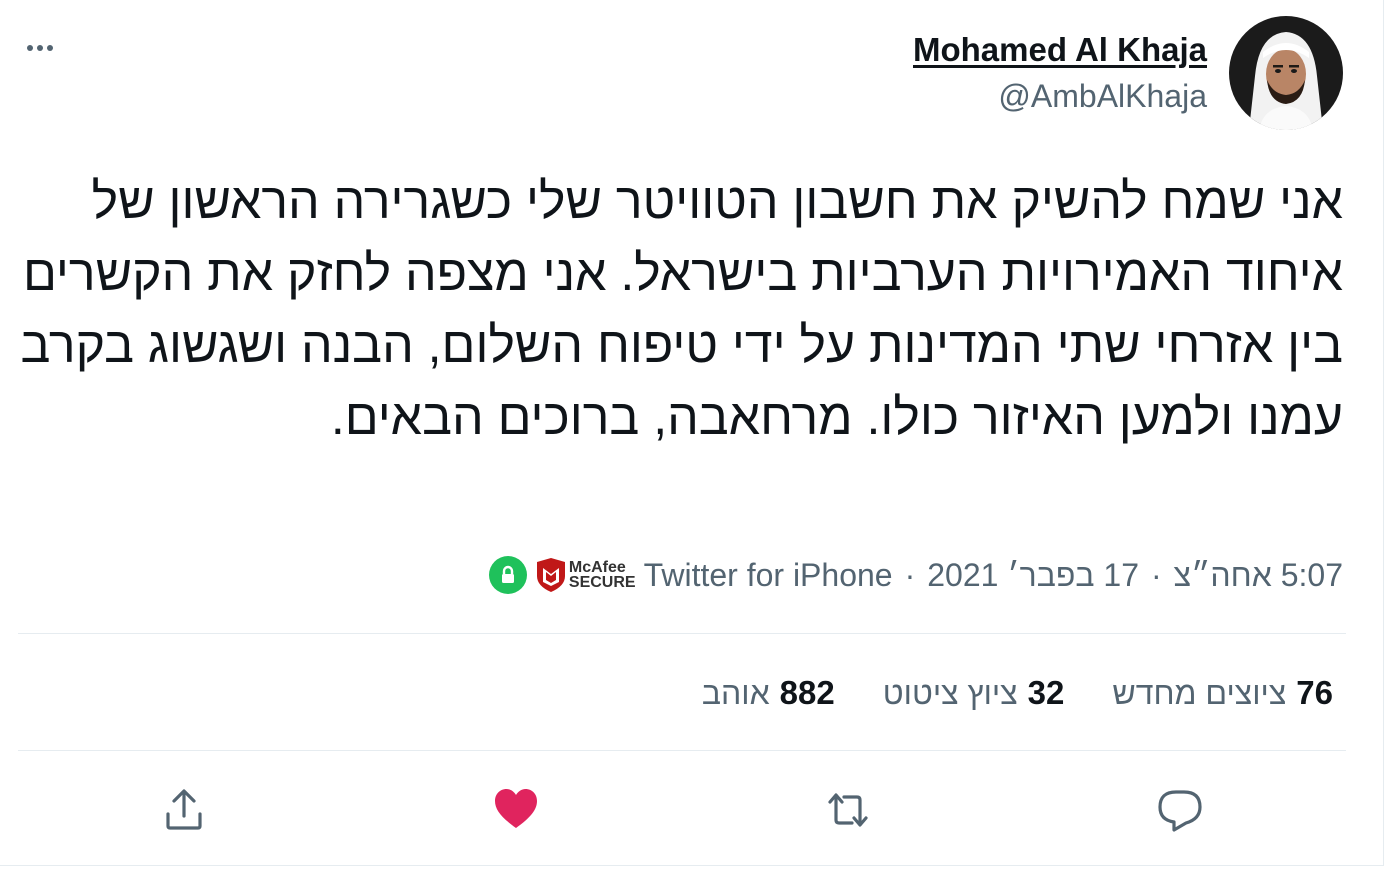  Describe the element at coordinates (807, 692) in the screenshot. I see `likes-count: 882` at that location.